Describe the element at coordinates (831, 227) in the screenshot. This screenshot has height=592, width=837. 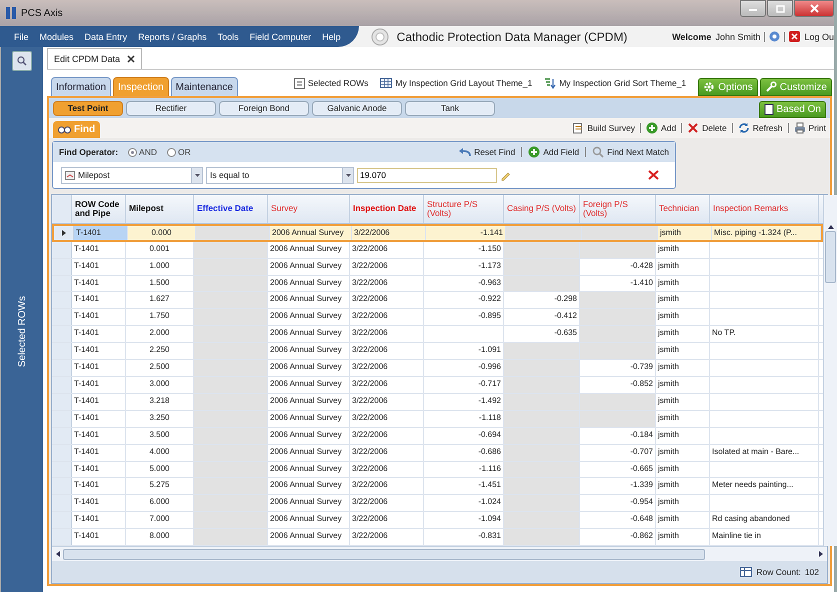
I see `scroll-up-icon` at that location.